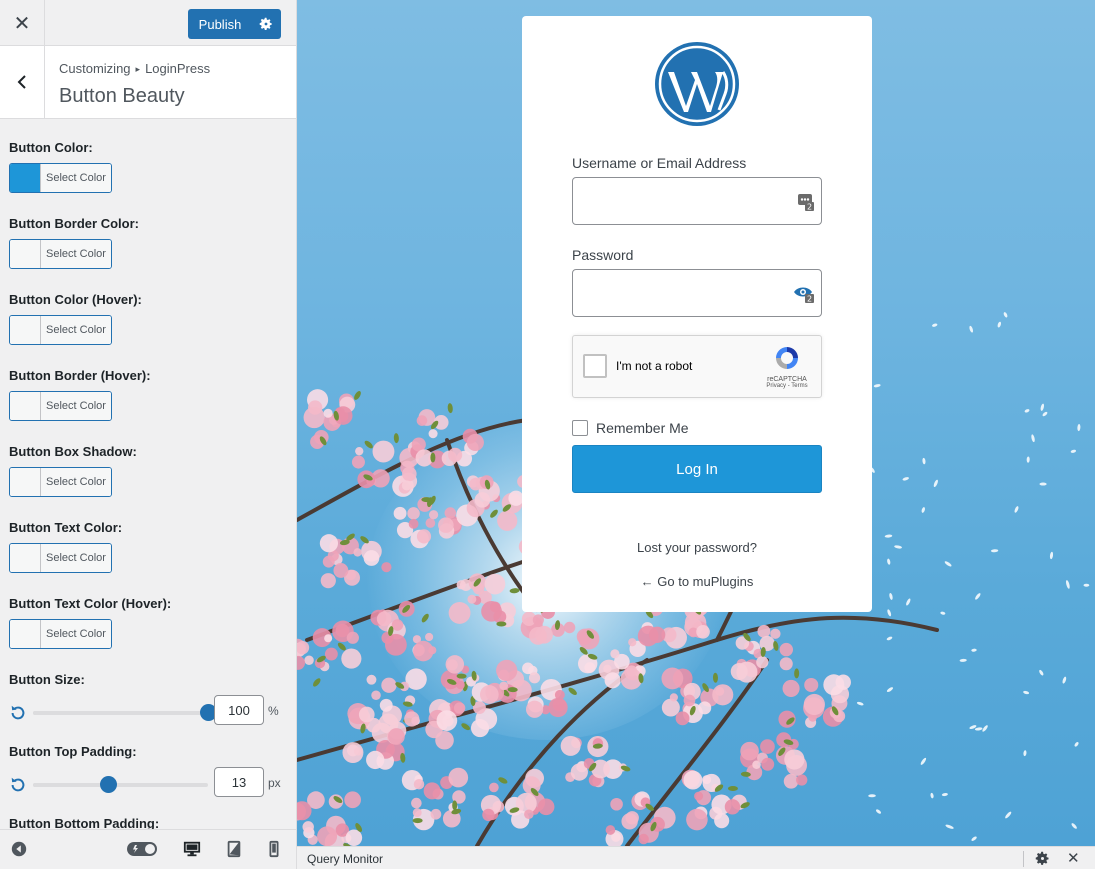  Describe the element at coordinates (22, 23) in the screenshot. I see `close-customizer-button: ✕` at that location.